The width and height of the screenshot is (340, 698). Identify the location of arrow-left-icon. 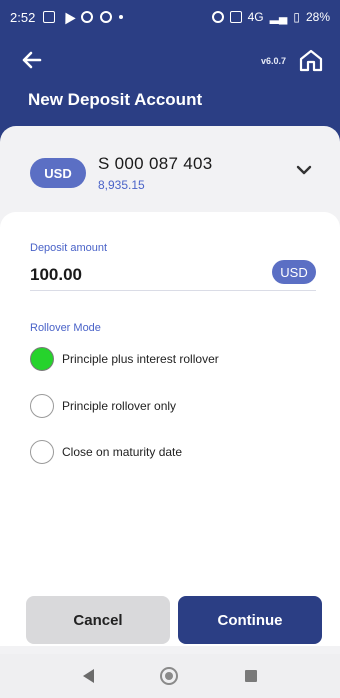
(32, 60).